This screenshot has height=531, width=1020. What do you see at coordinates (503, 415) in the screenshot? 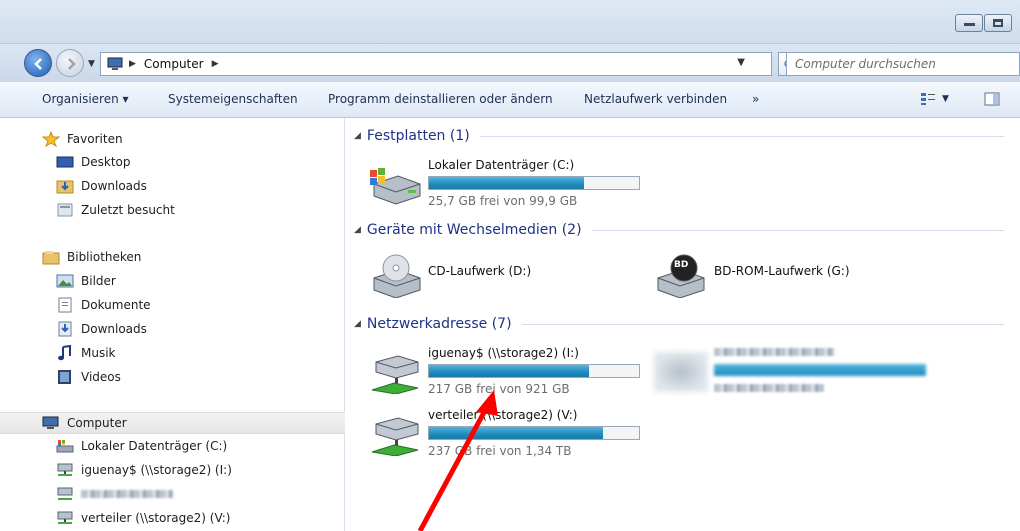
I see `drive-name: verteiler (\\storage2) (V:)` at bounding box center [503, 415].